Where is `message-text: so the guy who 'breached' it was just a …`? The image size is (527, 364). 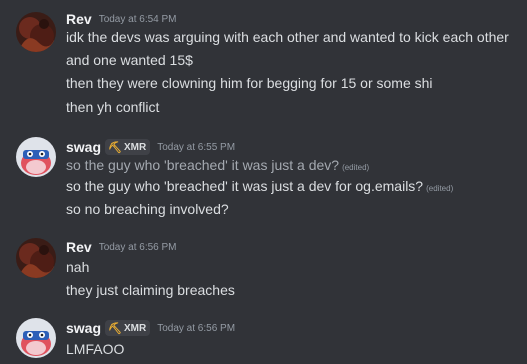
message-text: so the guy who 'breached' it was just a … is located at coordinates (259, 187).